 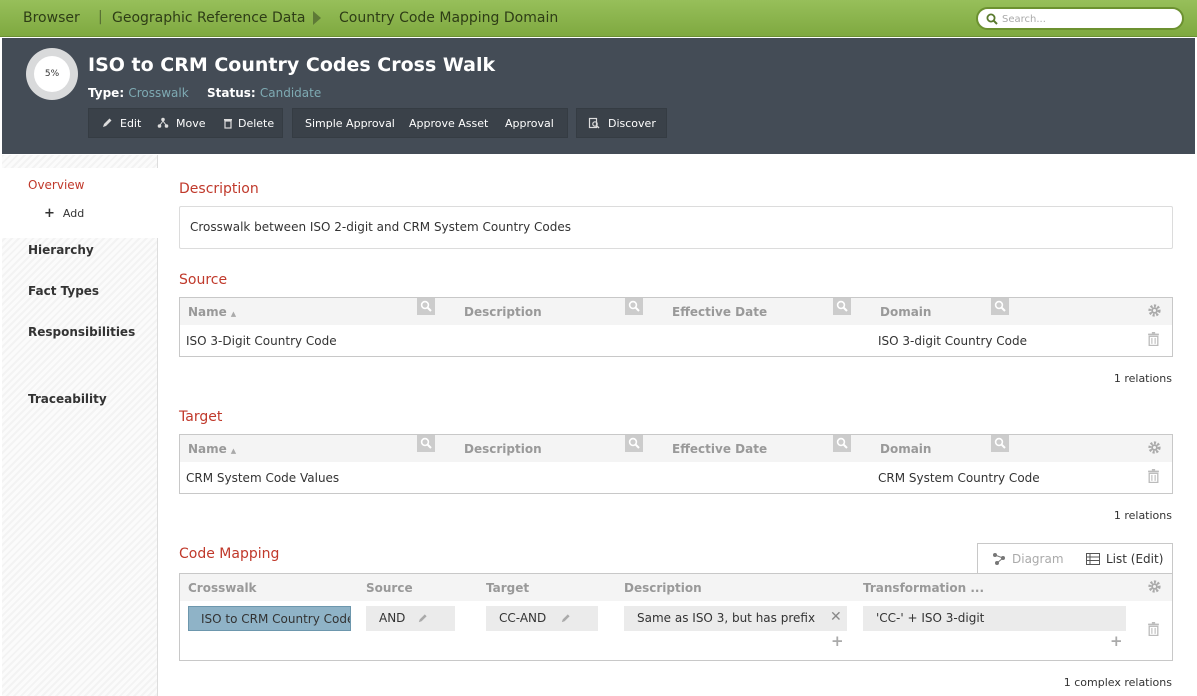 I want to click on toolbar-workflow-group: Simple Approval Approve Asset Approval, so click(x=430, y=123).